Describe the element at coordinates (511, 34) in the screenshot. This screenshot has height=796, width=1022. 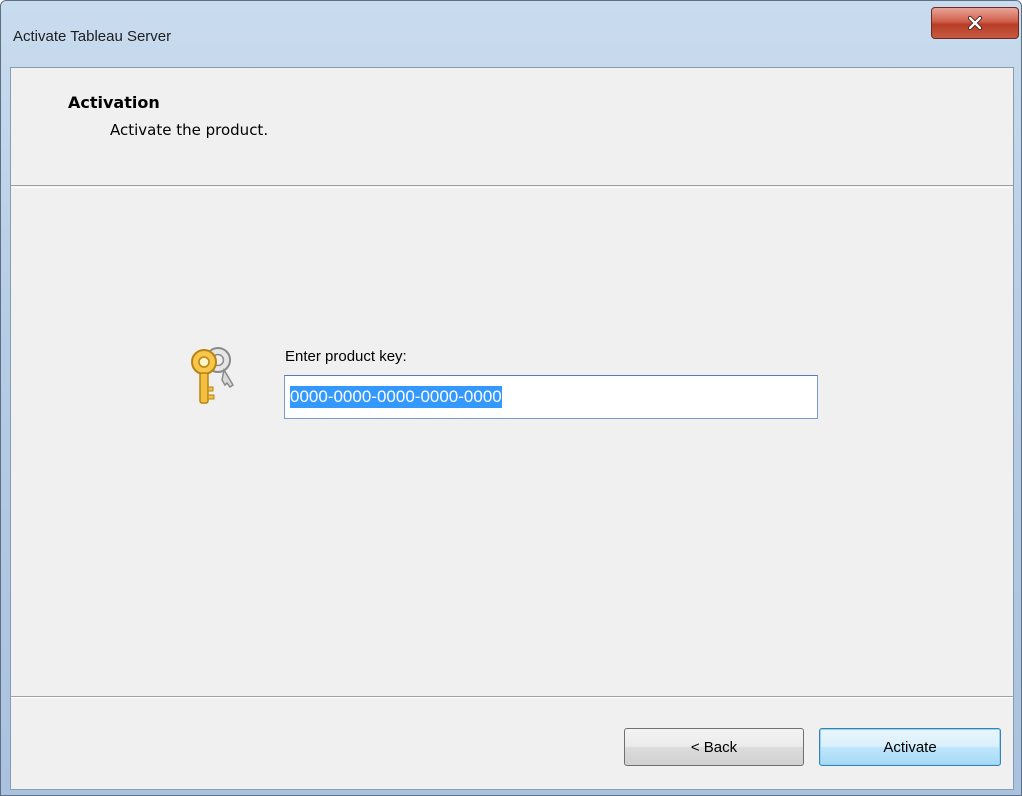
I see `title-bar: Activate Tableau Server` at that location.